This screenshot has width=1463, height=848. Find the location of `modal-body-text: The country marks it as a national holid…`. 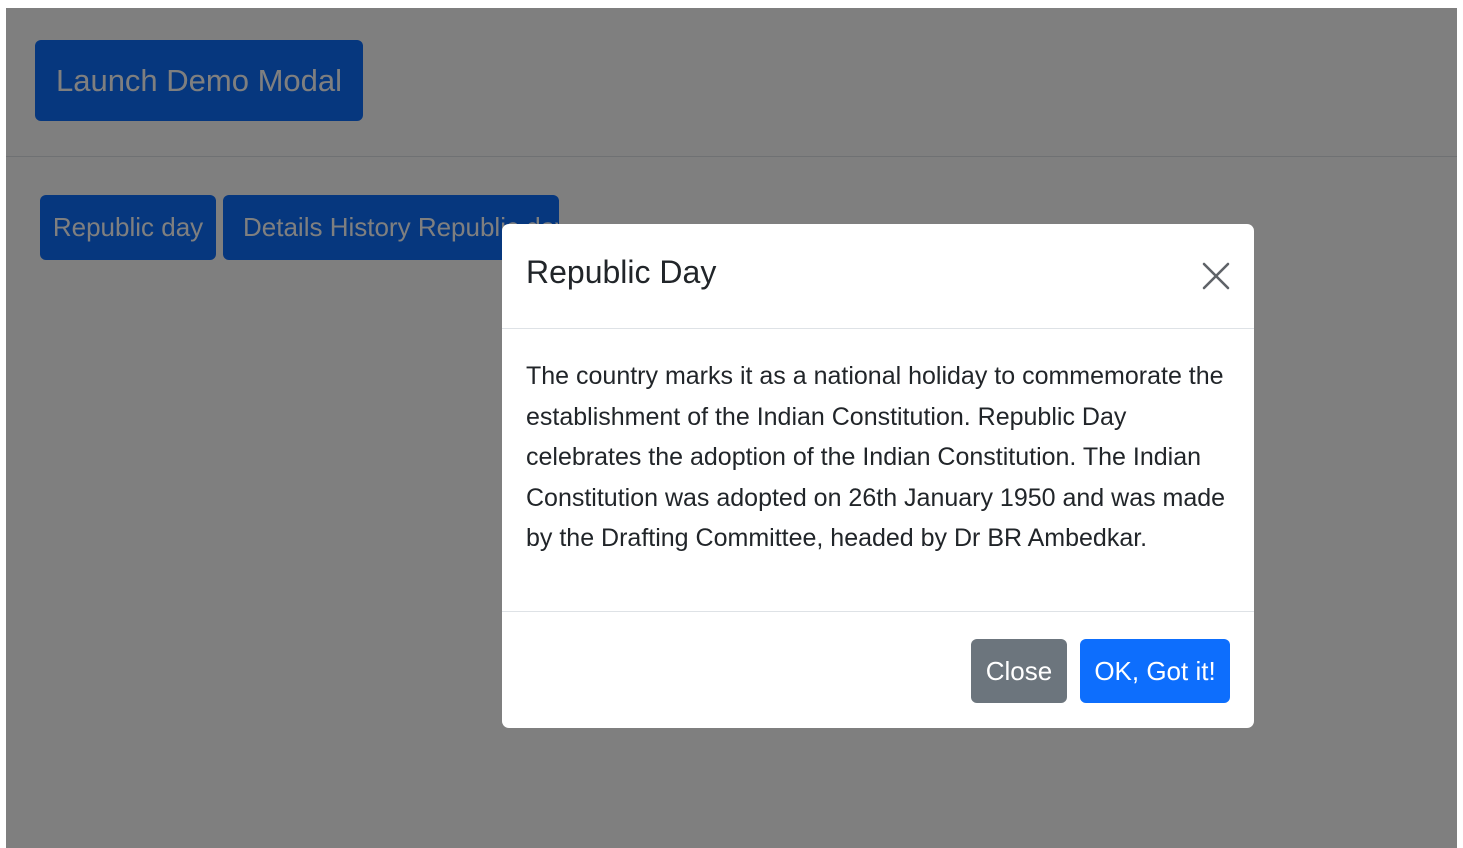

modal-body-text: The country marks it as a national holid… is located at coordinates (876, 457).